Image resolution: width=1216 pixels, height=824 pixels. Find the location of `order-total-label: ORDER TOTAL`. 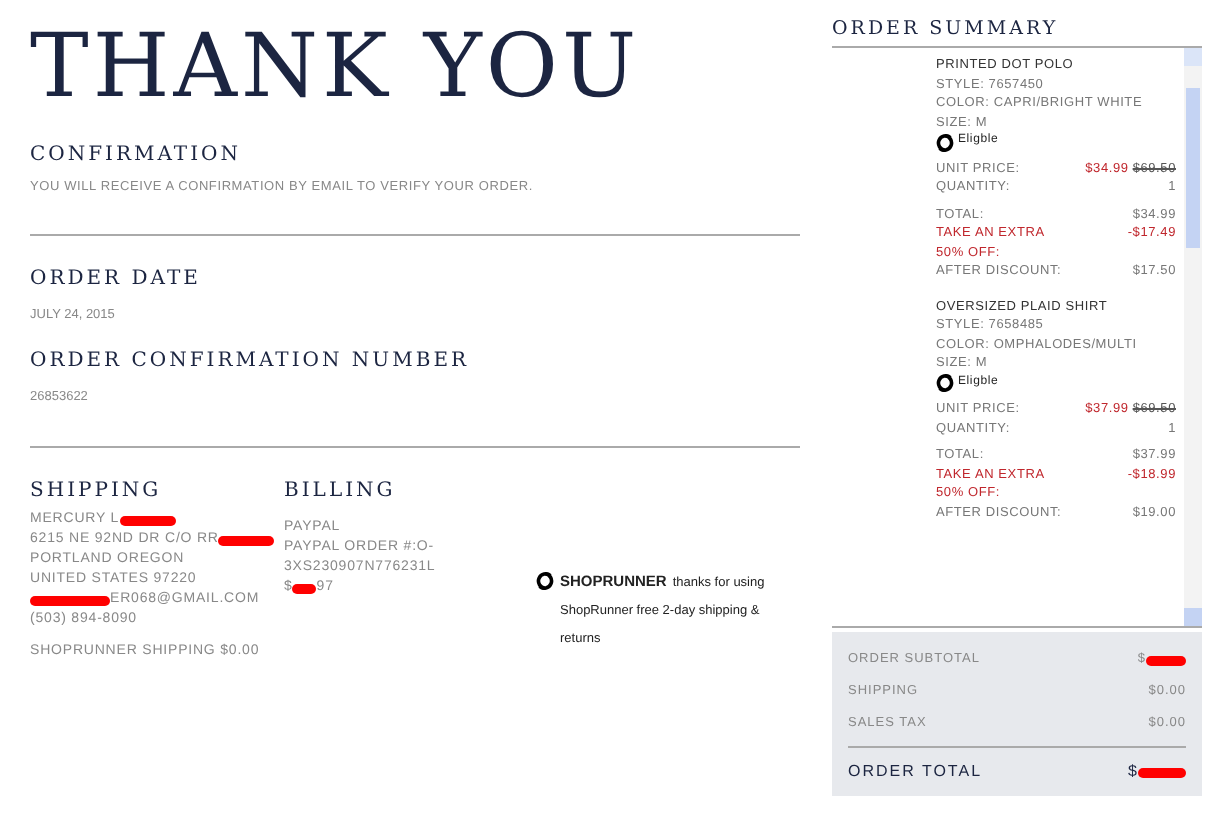

order-total-label: ORDER TOTAL is located at coordinates (915, 772).